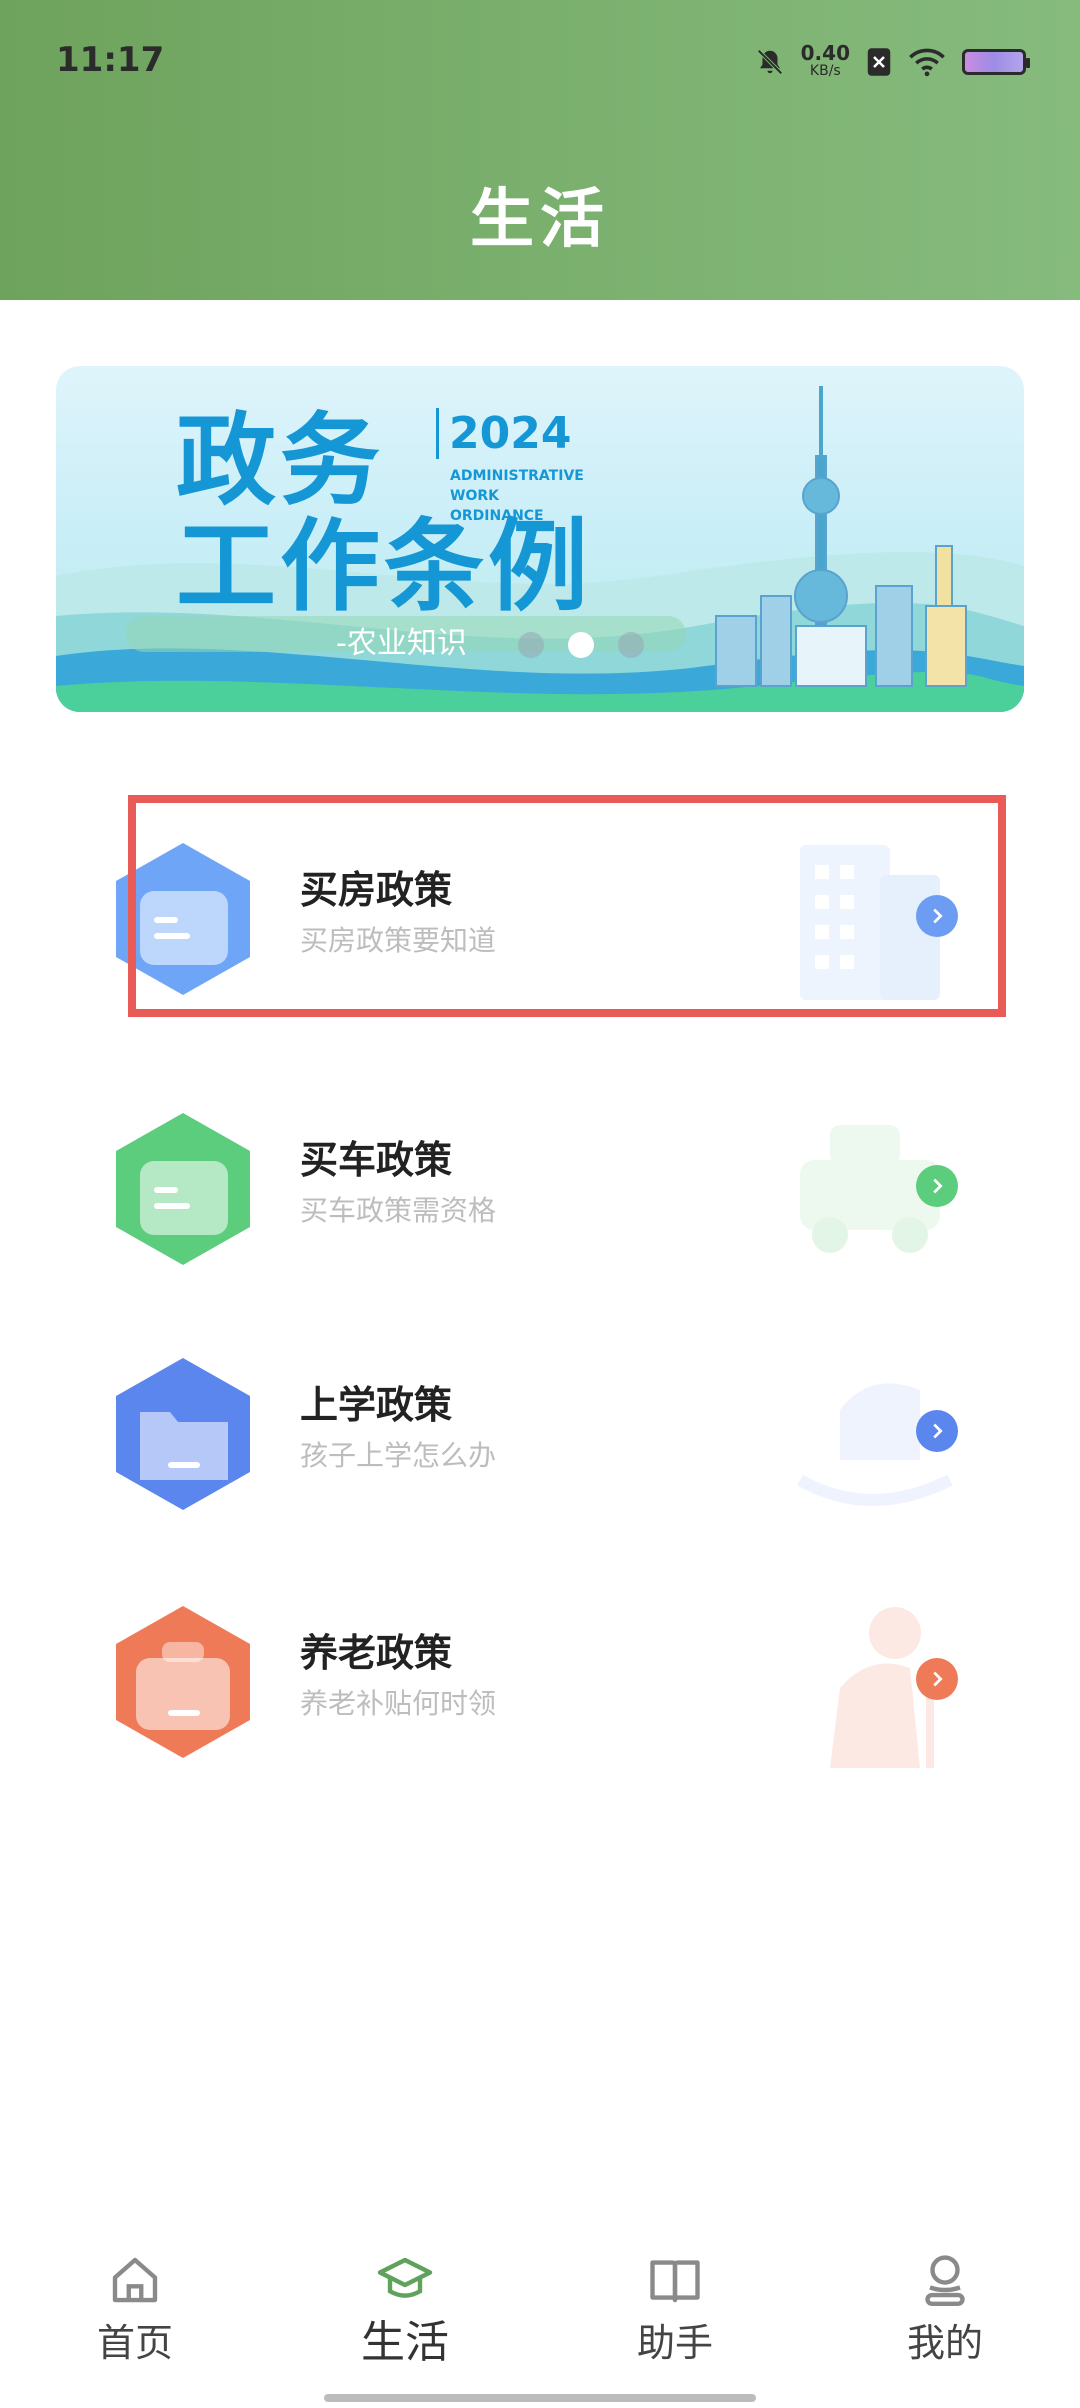 The image size is (1080, 2408). Describe the element at coordinates (183, 1189) in the screenshot. I see `car-document-icon` at that location.